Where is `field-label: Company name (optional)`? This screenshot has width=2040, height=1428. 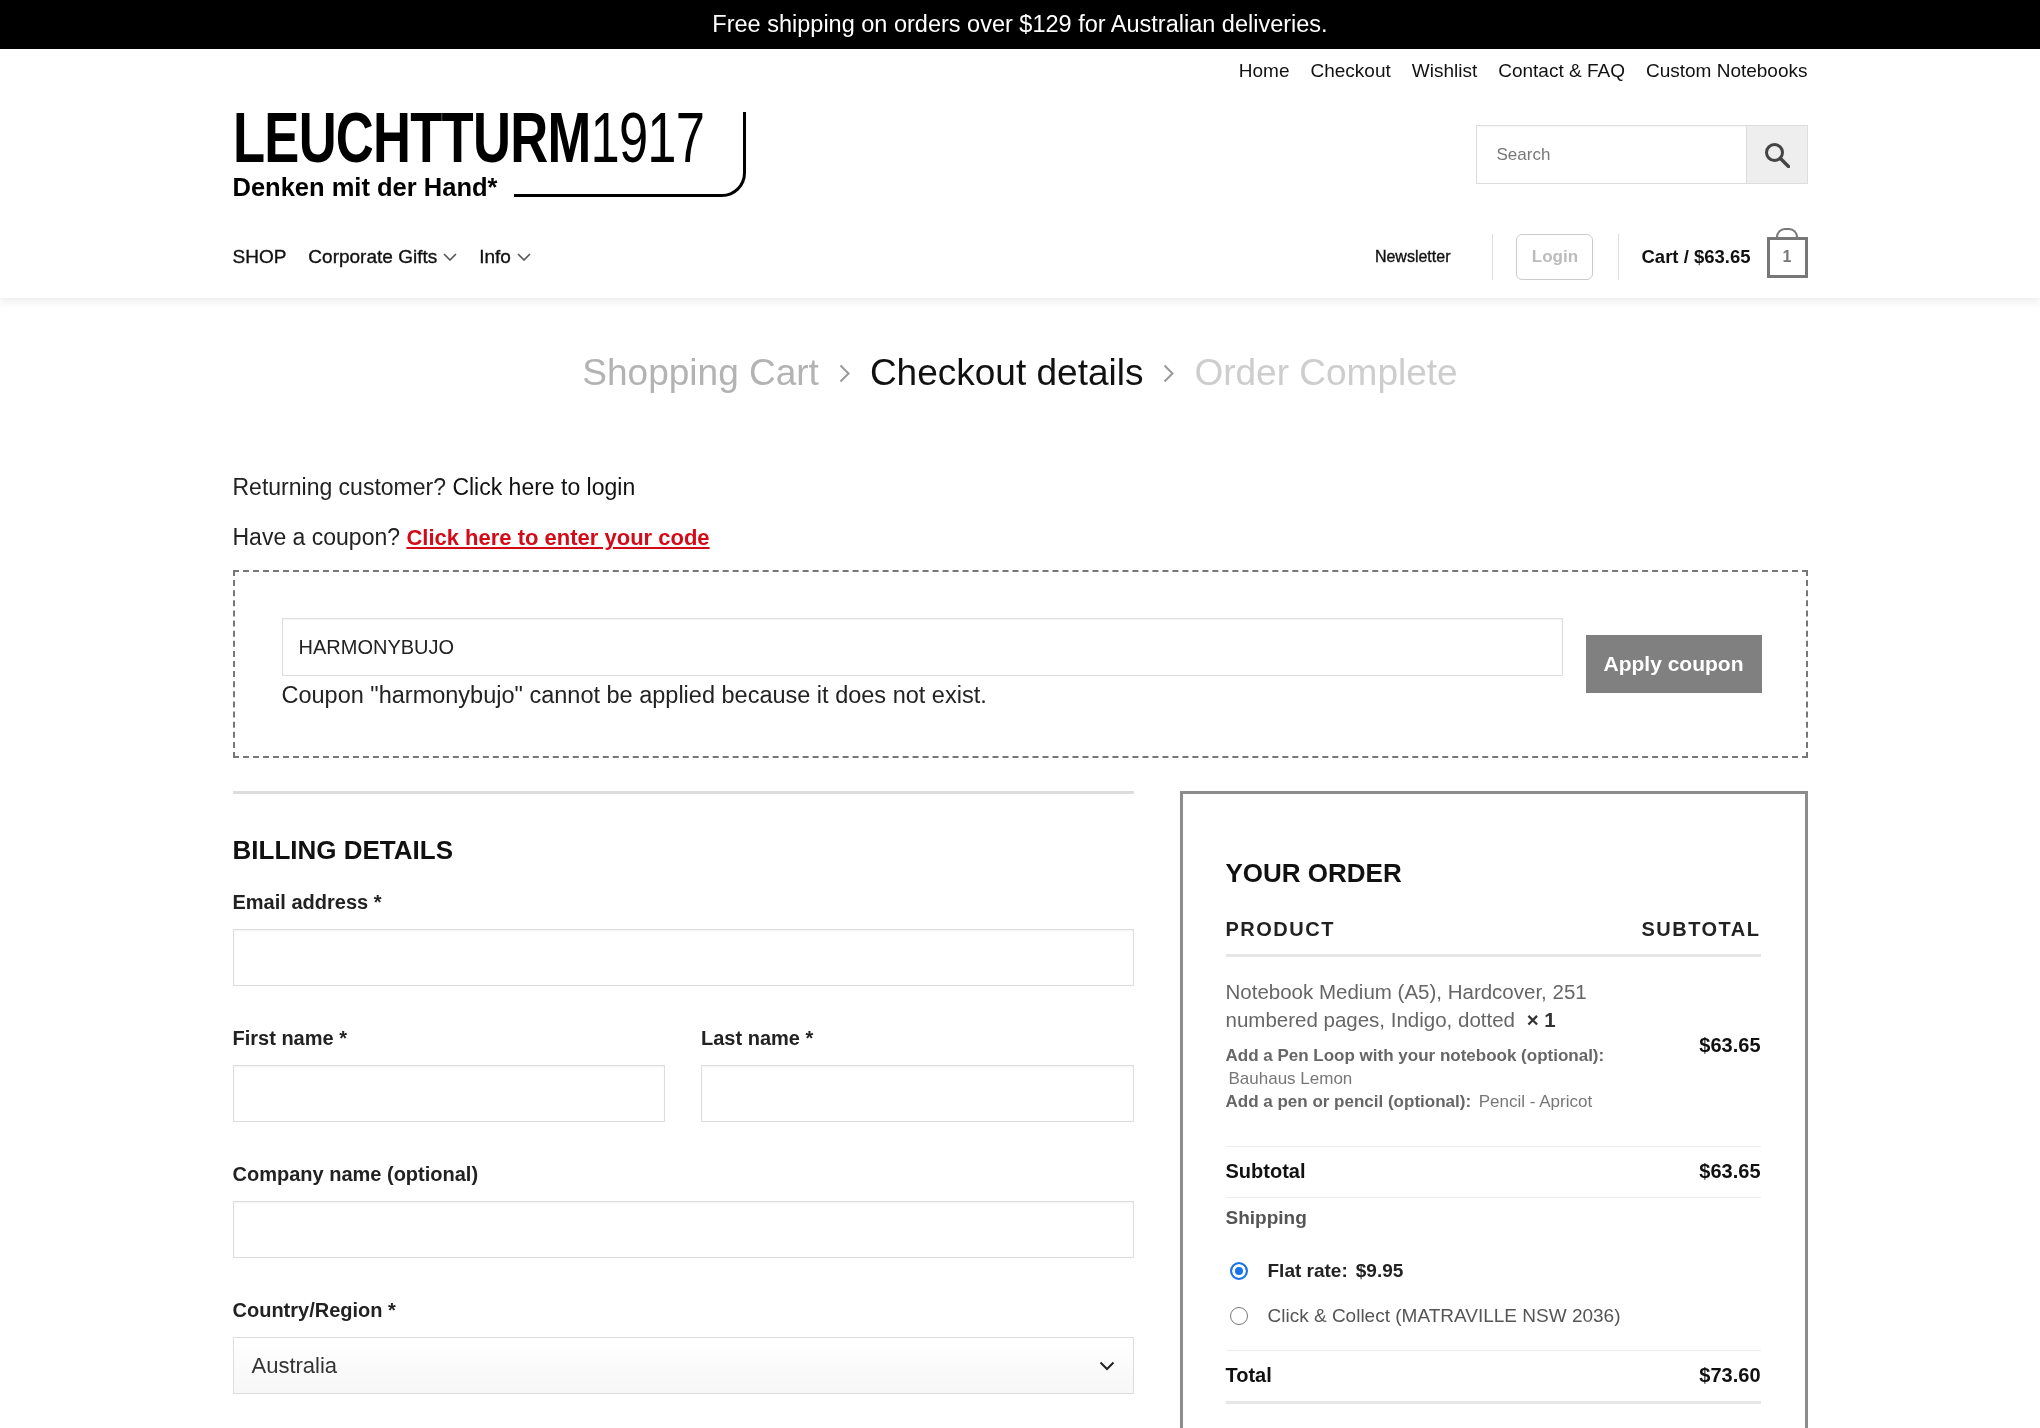
field-label: Company name (optional) is located at coordinates (356, 1174).